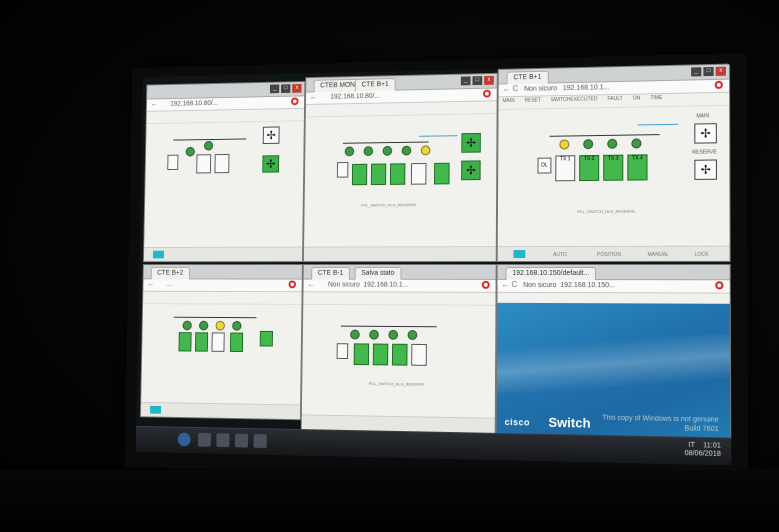 The height and width of the screenshot is (532, 779). Describe the element at coordinates (704, 152) in the screenshot. I see `reserve-label: RESERVE` at that location.